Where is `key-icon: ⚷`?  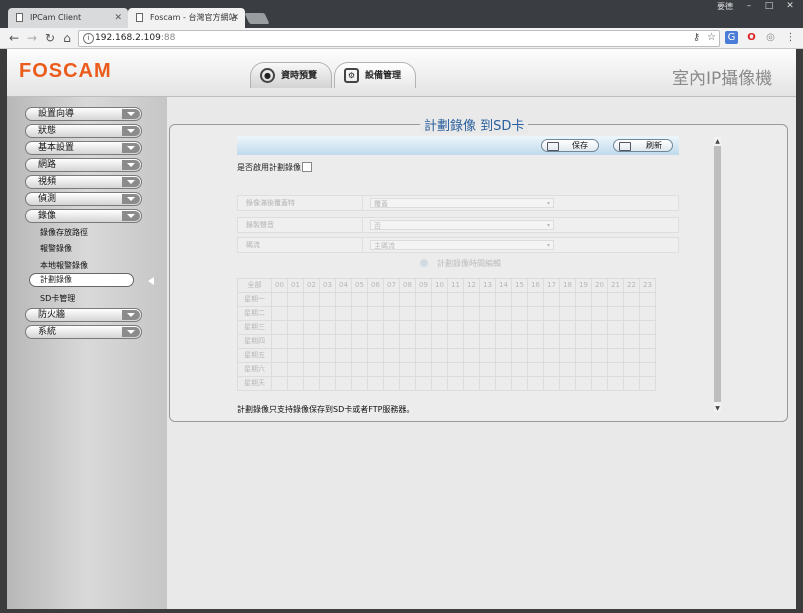
key-icon: ⚷ is located at coordinates (696, 37).